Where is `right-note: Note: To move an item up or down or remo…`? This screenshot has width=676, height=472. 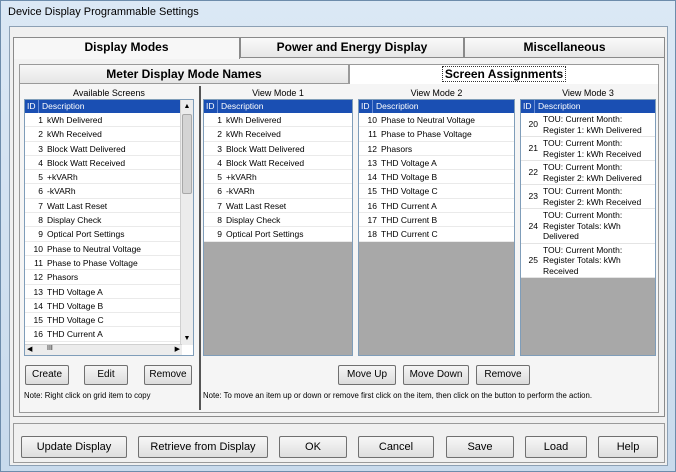 right-note: Note: To move an item up or down or remo… is located at coordinates (398, 395).